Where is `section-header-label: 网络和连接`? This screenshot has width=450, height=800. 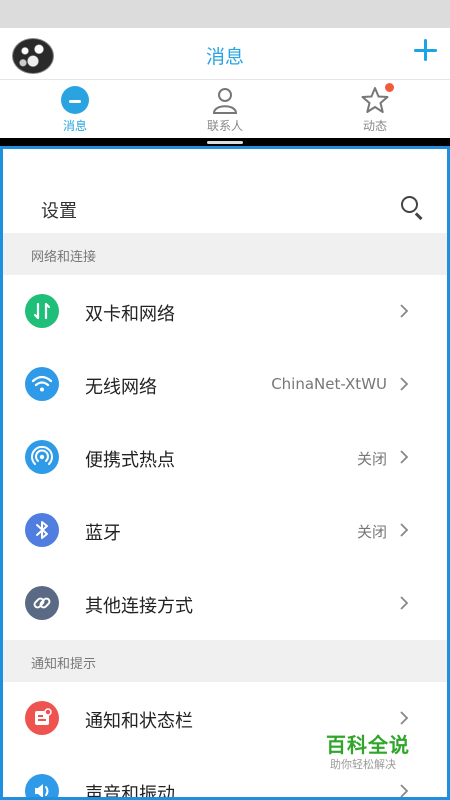 section-header-label: 网络和连接 is located at coordinates (64, 257).